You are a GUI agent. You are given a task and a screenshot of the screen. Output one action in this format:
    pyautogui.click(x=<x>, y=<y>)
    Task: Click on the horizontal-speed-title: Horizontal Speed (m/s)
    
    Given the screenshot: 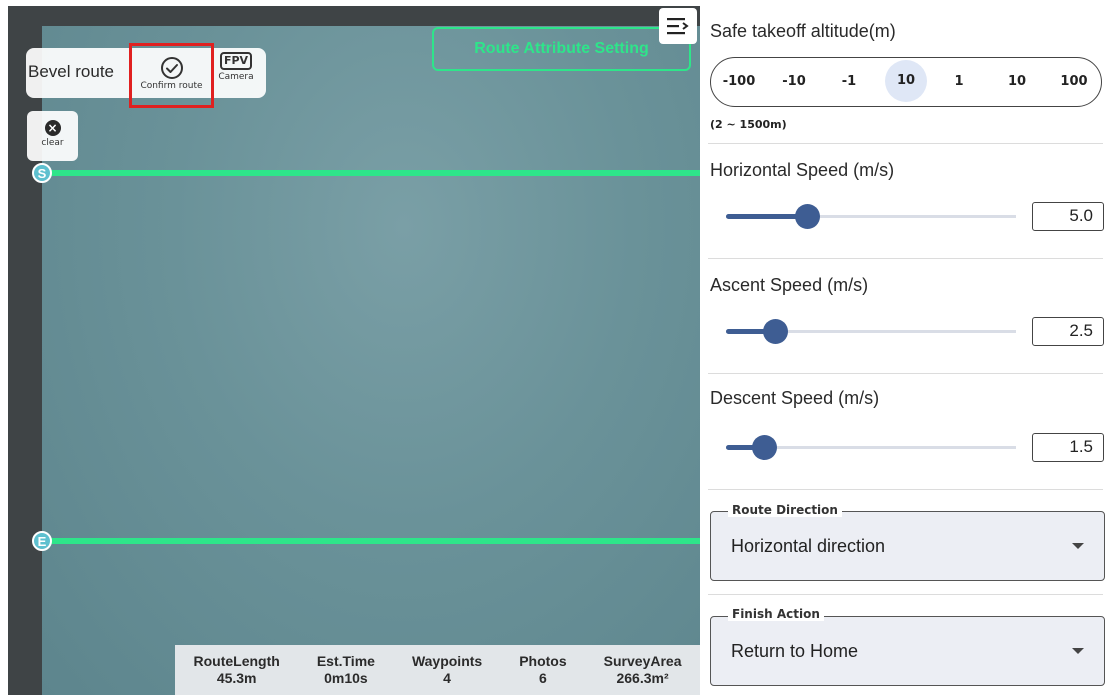 What is the action you would take?
    pyautogui.click(x=802, y=170)
    